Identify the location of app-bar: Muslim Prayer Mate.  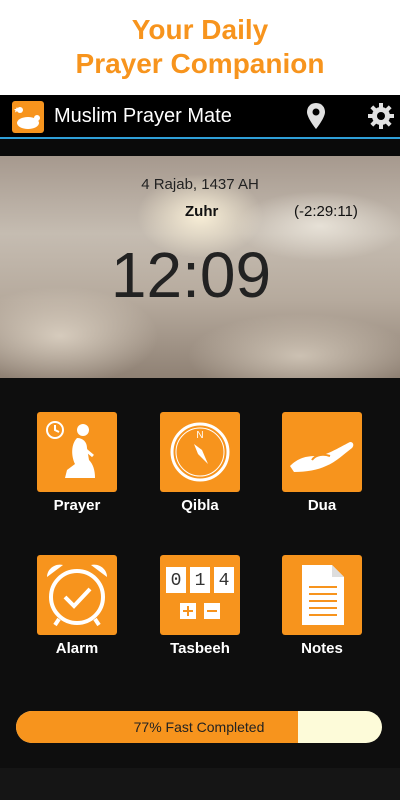
(200, 117).